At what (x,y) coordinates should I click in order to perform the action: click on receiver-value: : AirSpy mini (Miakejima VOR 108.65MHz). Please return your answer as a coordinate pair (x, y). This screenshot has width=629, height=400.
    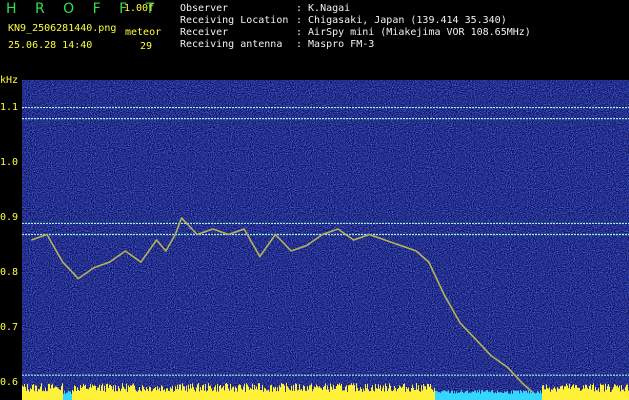
    Looking at the image, I should click on (413, 32).